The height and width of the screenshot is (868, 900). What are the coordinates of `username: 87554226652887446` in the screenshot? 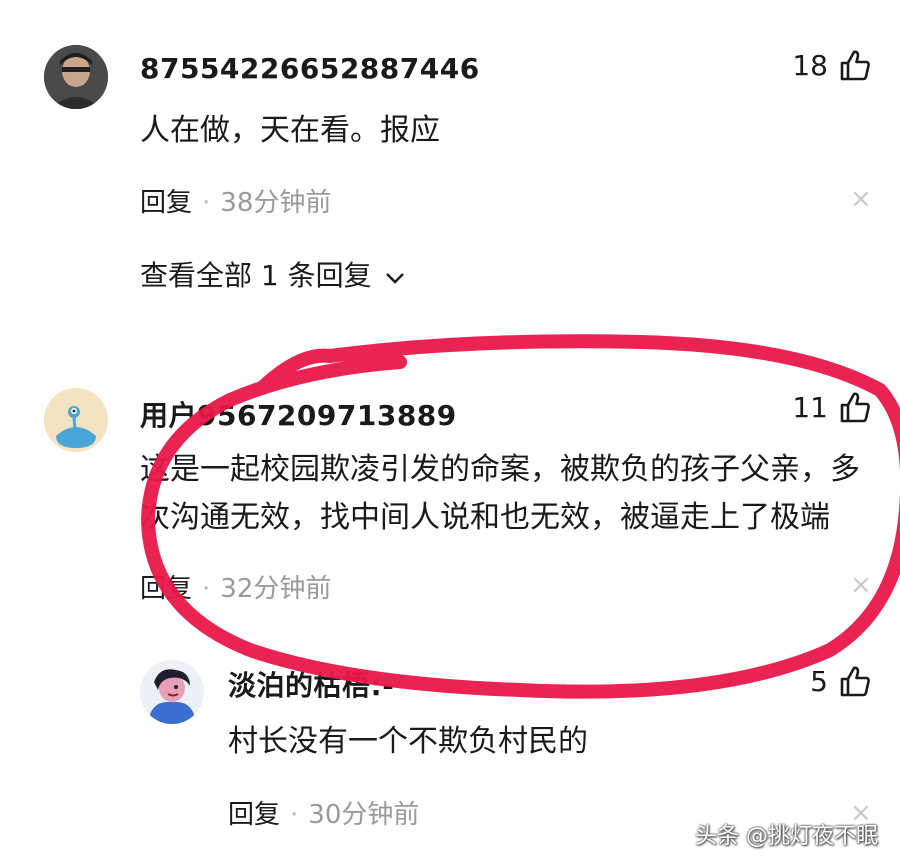 It's located at (310, 68).